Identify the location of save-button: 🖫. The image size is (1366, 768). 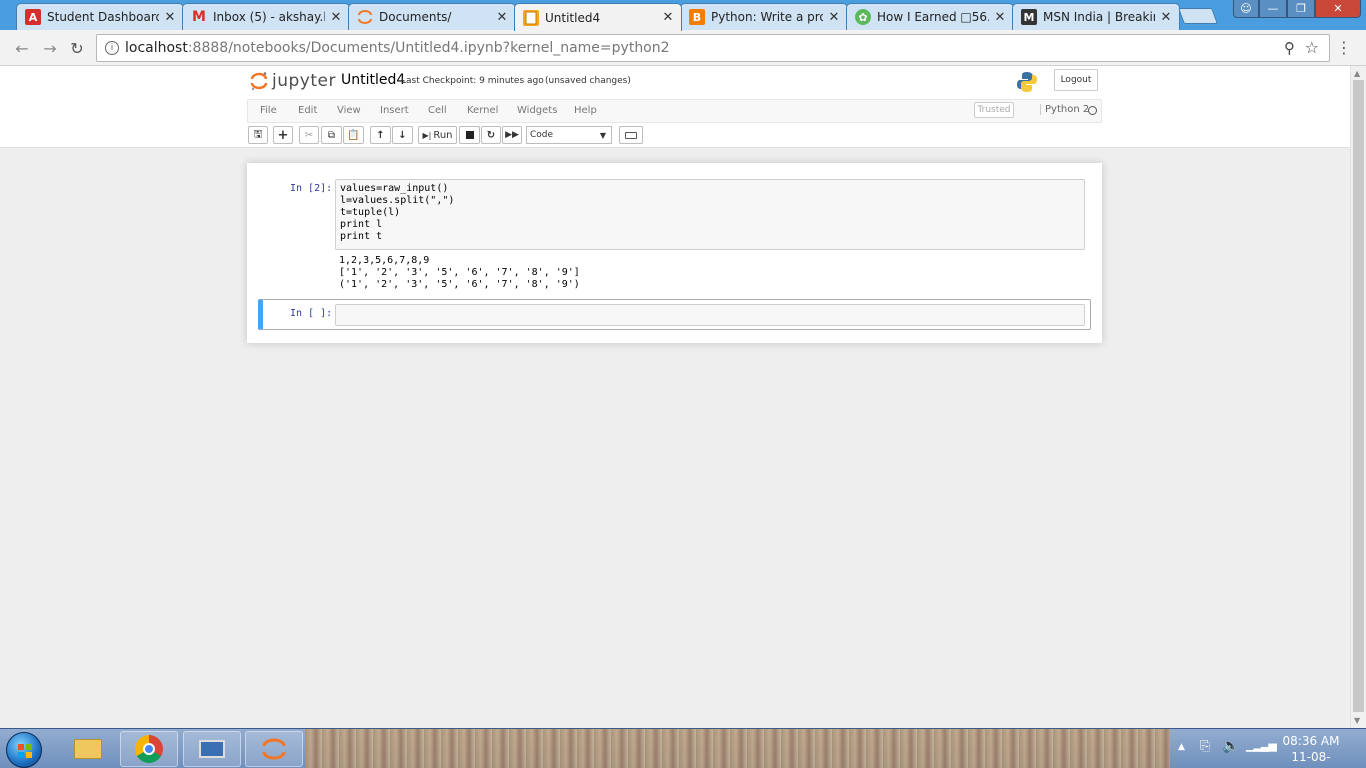
(258, 135).